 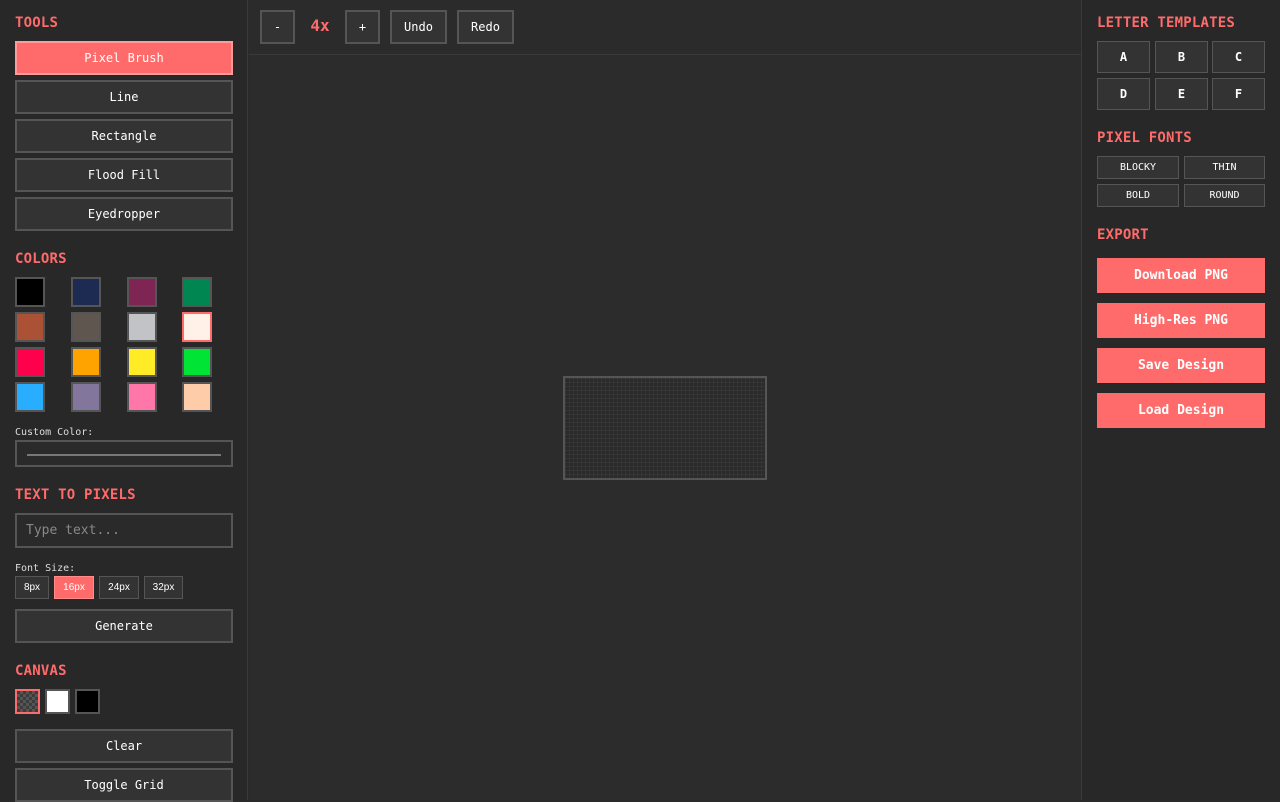 I want to click on custom-color-label: Custom Color:, so click(x=54, y=432).